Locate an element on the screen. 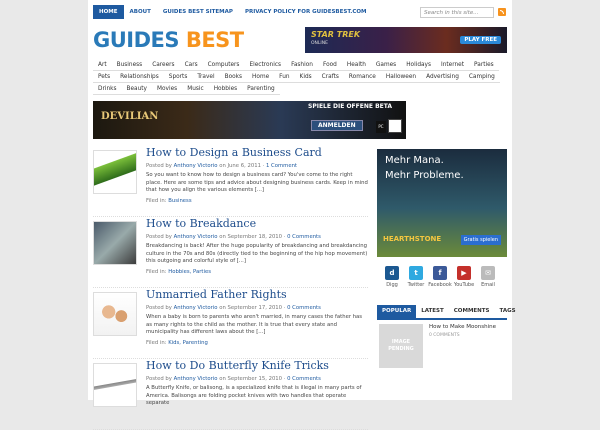  post-filed: Filed in: Business is located at coordinates (169, 201).